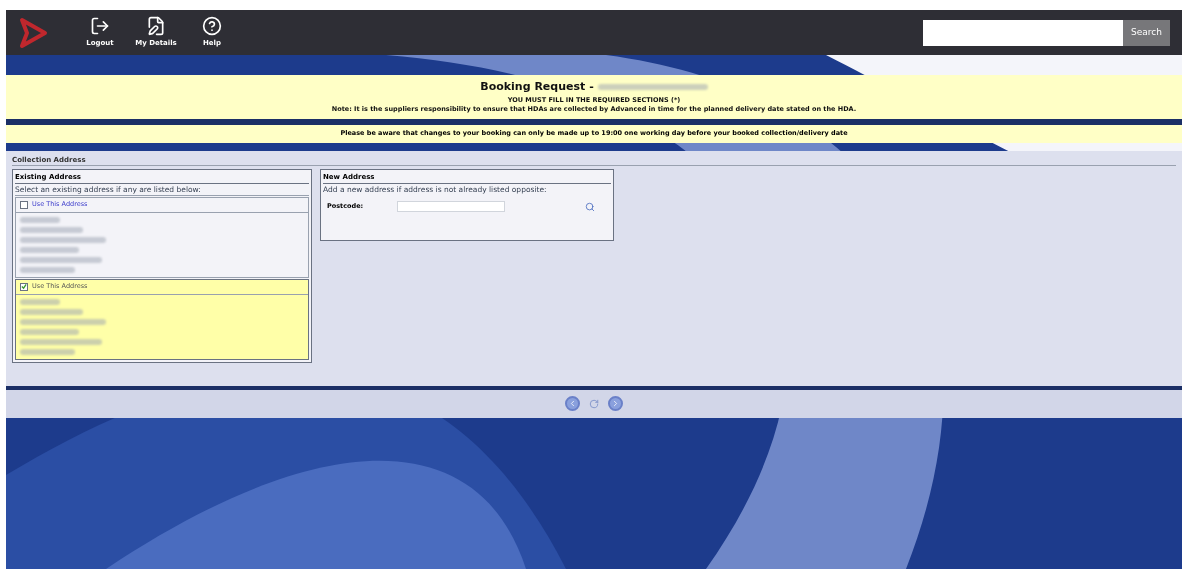 The image size is (1188, 569). Describe the element at coordinates (156, 26) in the screenshot. I see `document-icon` at that location.